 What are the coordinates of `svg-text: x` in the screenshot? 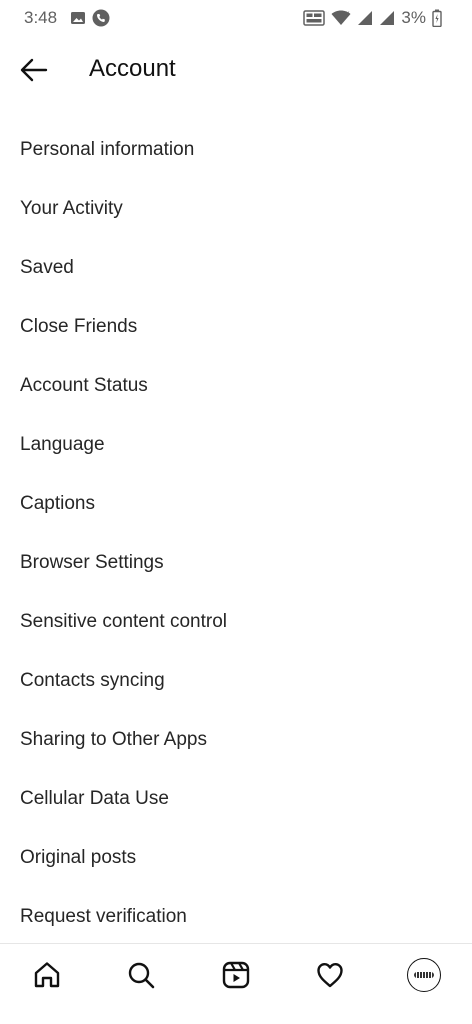 It's located at (348, 13).